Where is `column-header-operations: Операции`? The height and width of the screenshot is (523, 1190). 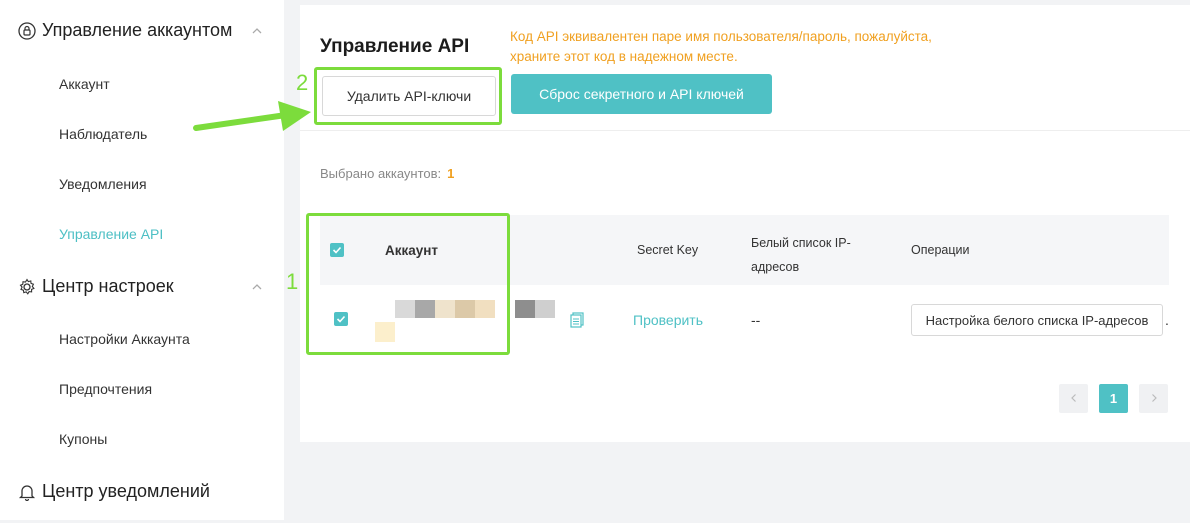
column-header-operations: Операции is located at coordinates (940, 250).